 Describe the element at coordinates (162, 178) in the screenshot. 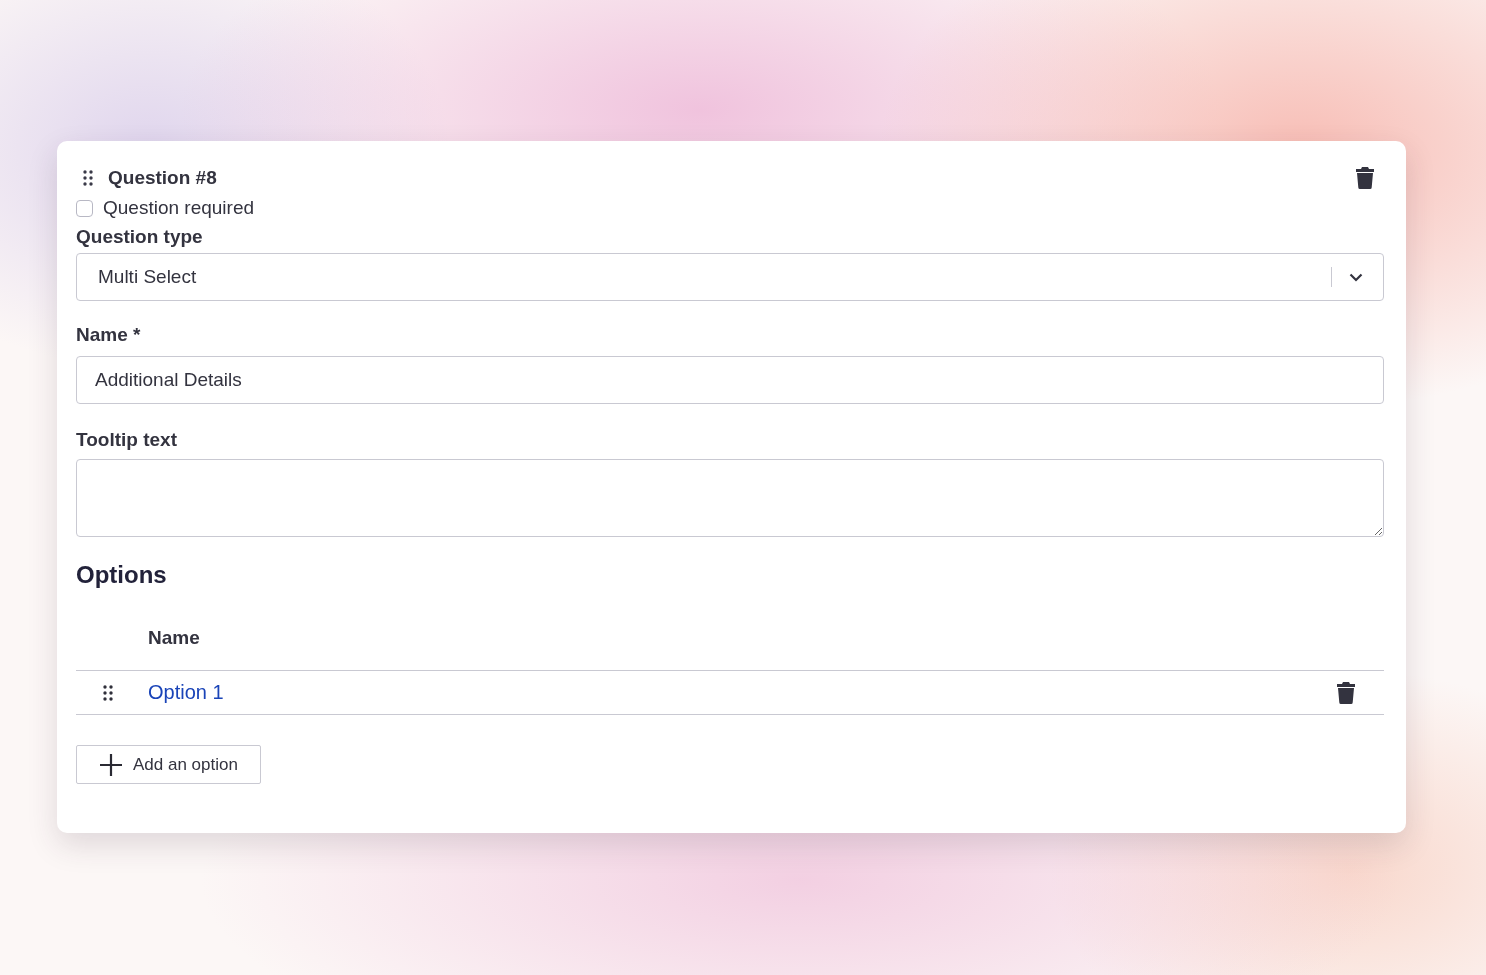

I see `question-title: Question #8` at that location.